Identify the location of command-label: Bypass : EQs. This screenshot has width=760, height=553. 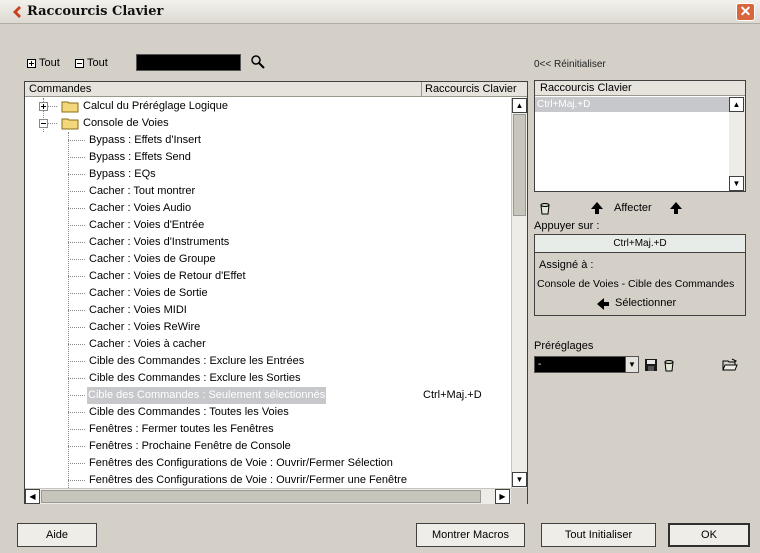
(122, 174).